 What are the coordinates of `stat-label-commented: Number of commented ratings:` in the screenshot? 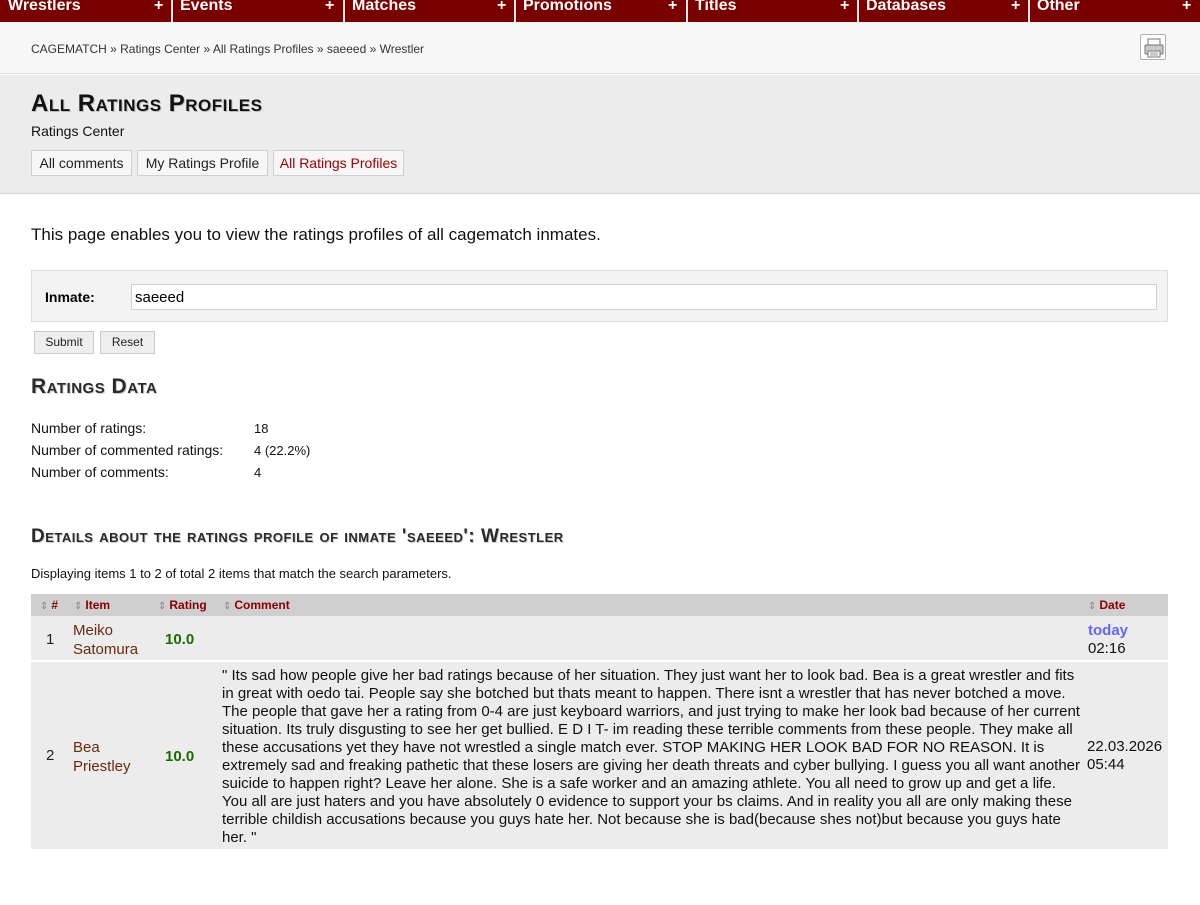 It's located at (127, 450).